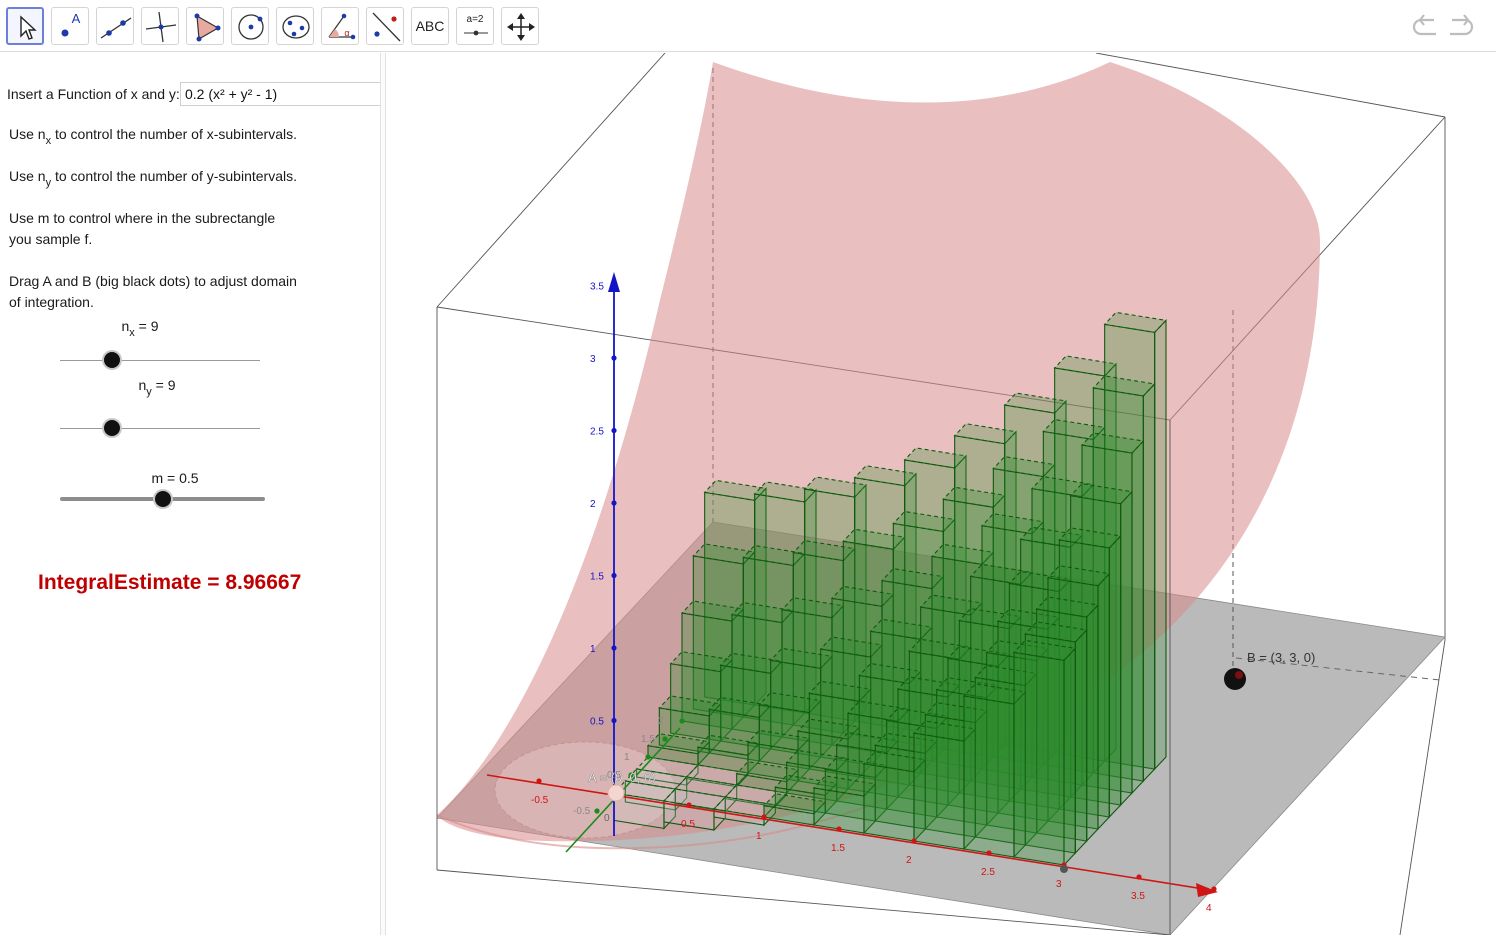 The image size is (1496, 935). I want to click on x-axis-tick-label: 3, so click(1059, 884).